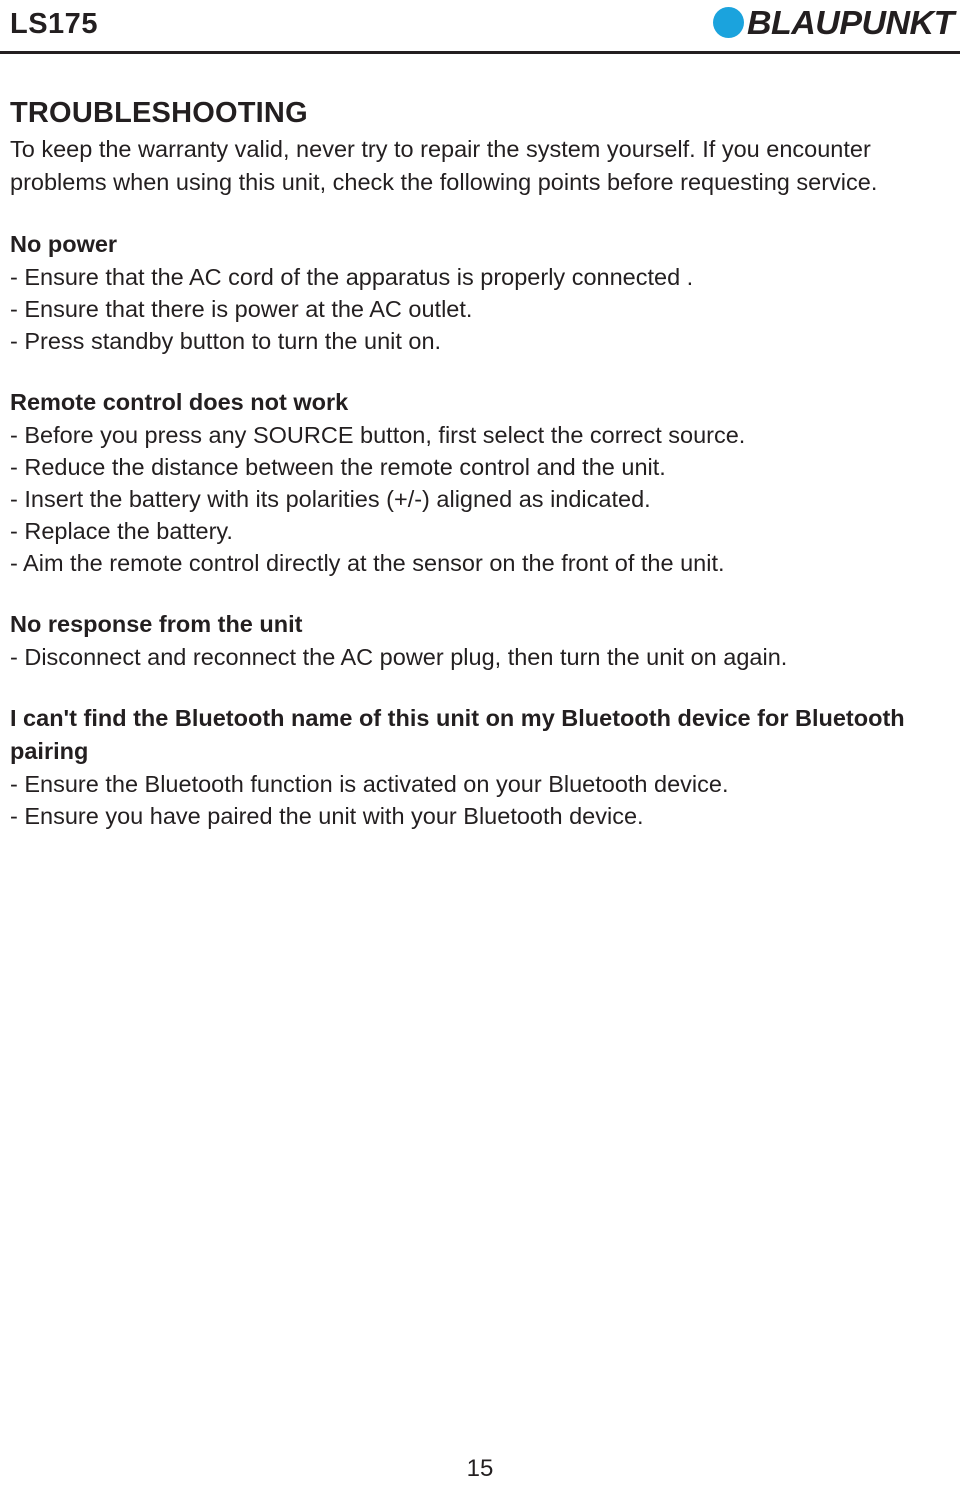  Describe the element at coordinates (54, 24) in the screenshot. I see `model-code: LS175` at that location.